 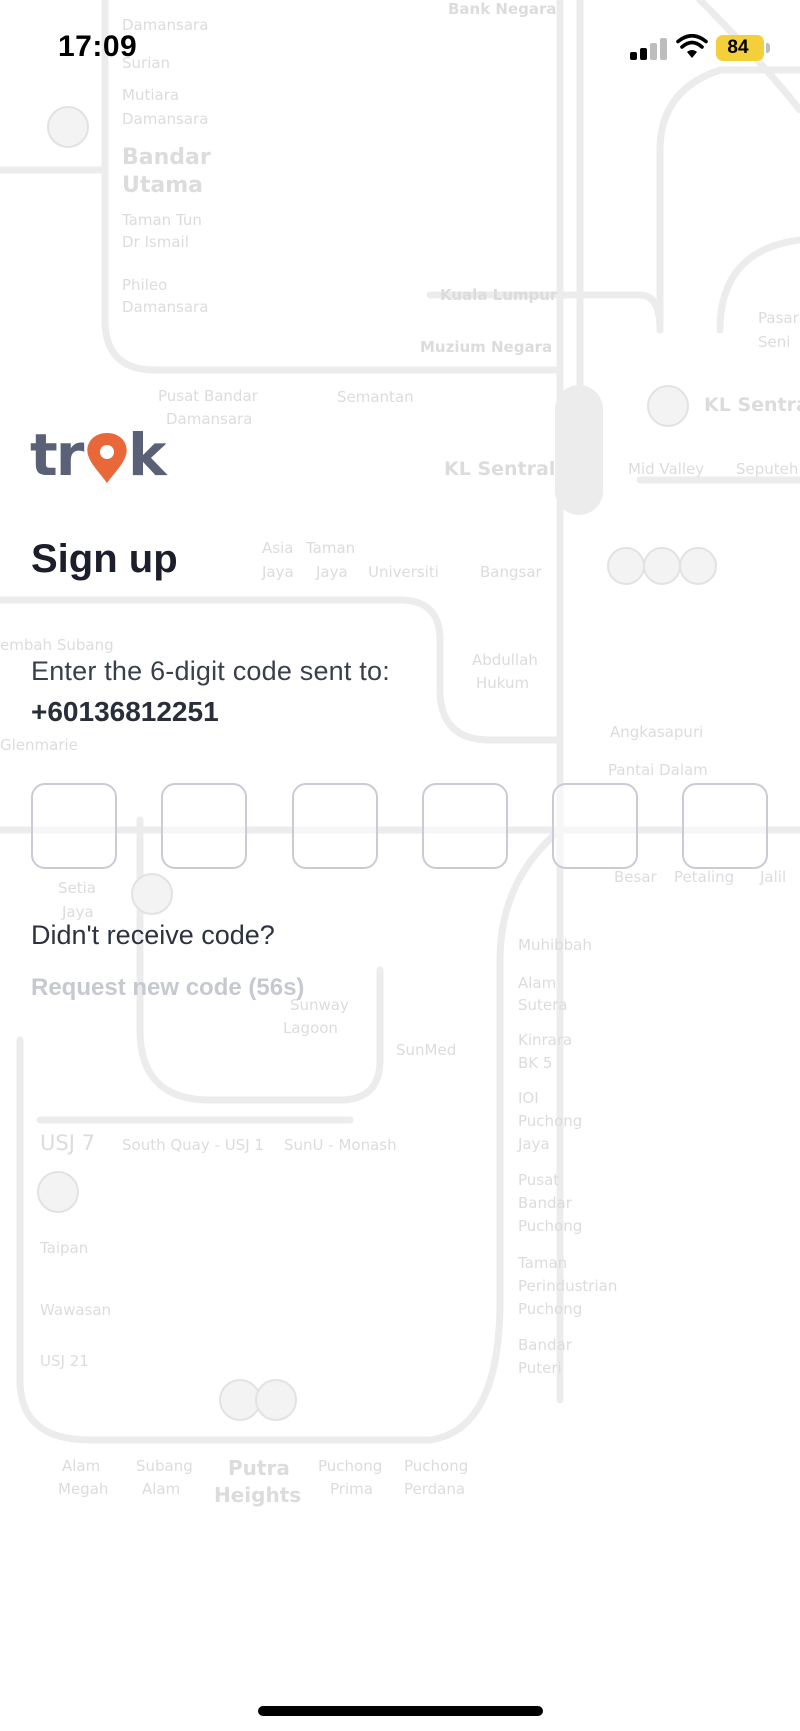 What do you see at coordinates (104, 559) in the screenshot?
I see `page-title: Sign up` at bounding box center [104, 559].